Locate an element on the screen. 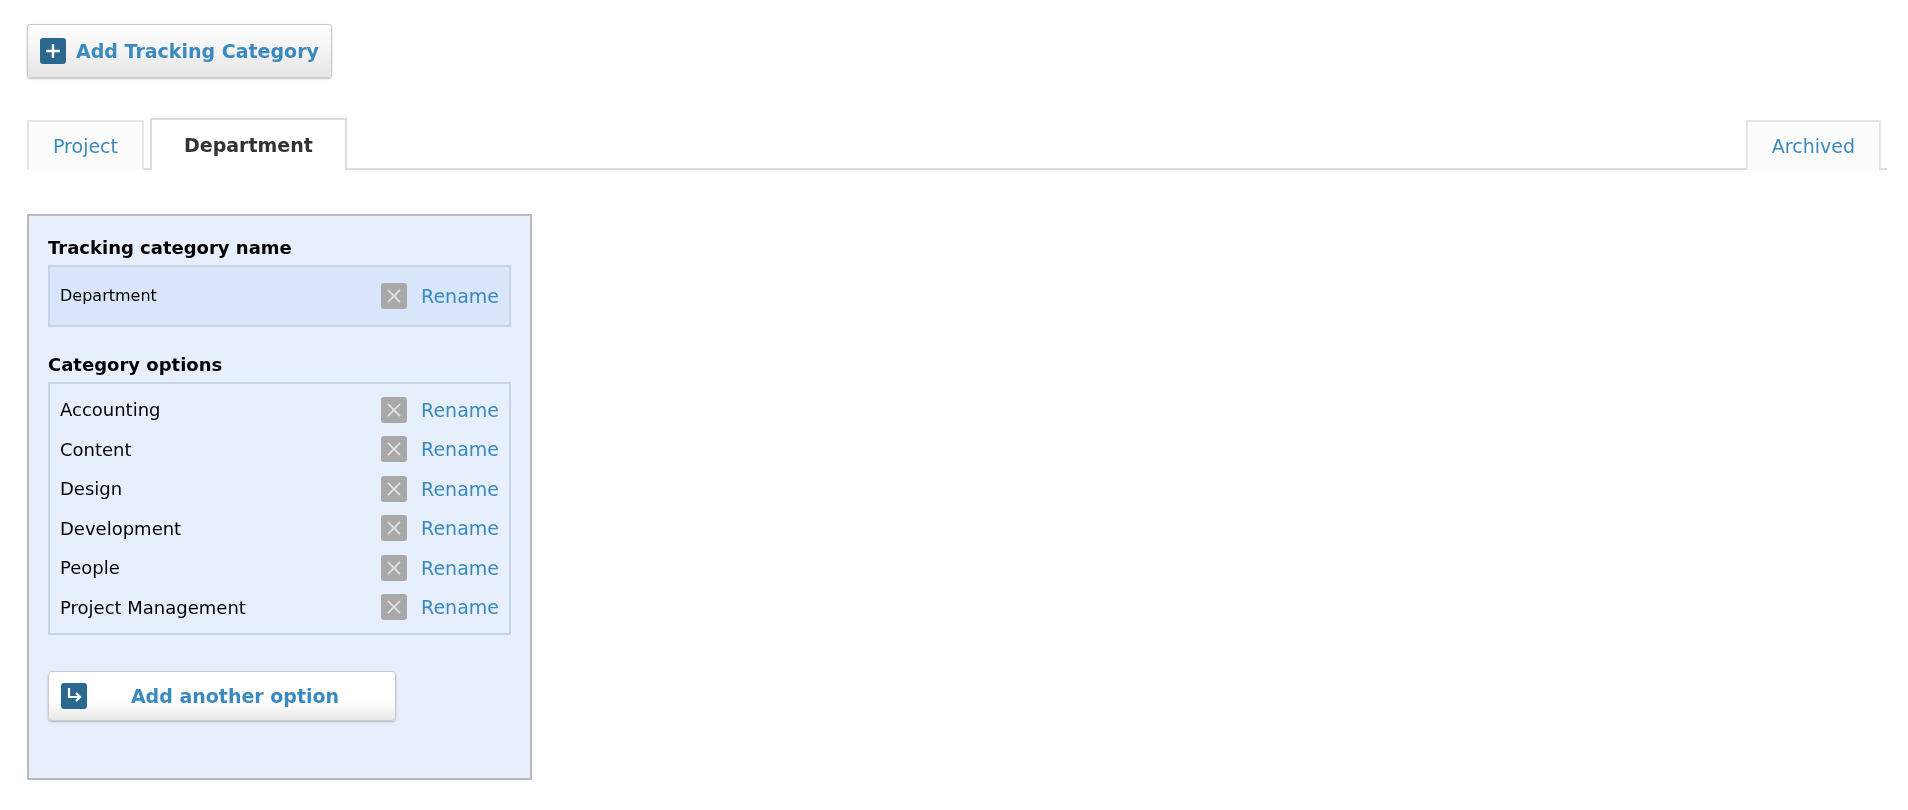 The height and width of the screenshot is (810, 1908). tab: Department is located at coordinates (248, 144).